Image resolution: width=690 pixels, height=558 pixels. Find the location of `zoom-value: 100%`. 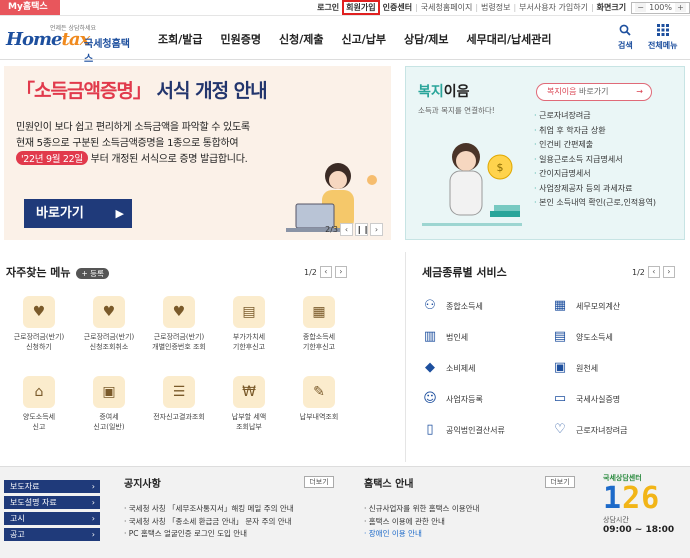

zoom-value: 100% is located at coordinates (660, 7).